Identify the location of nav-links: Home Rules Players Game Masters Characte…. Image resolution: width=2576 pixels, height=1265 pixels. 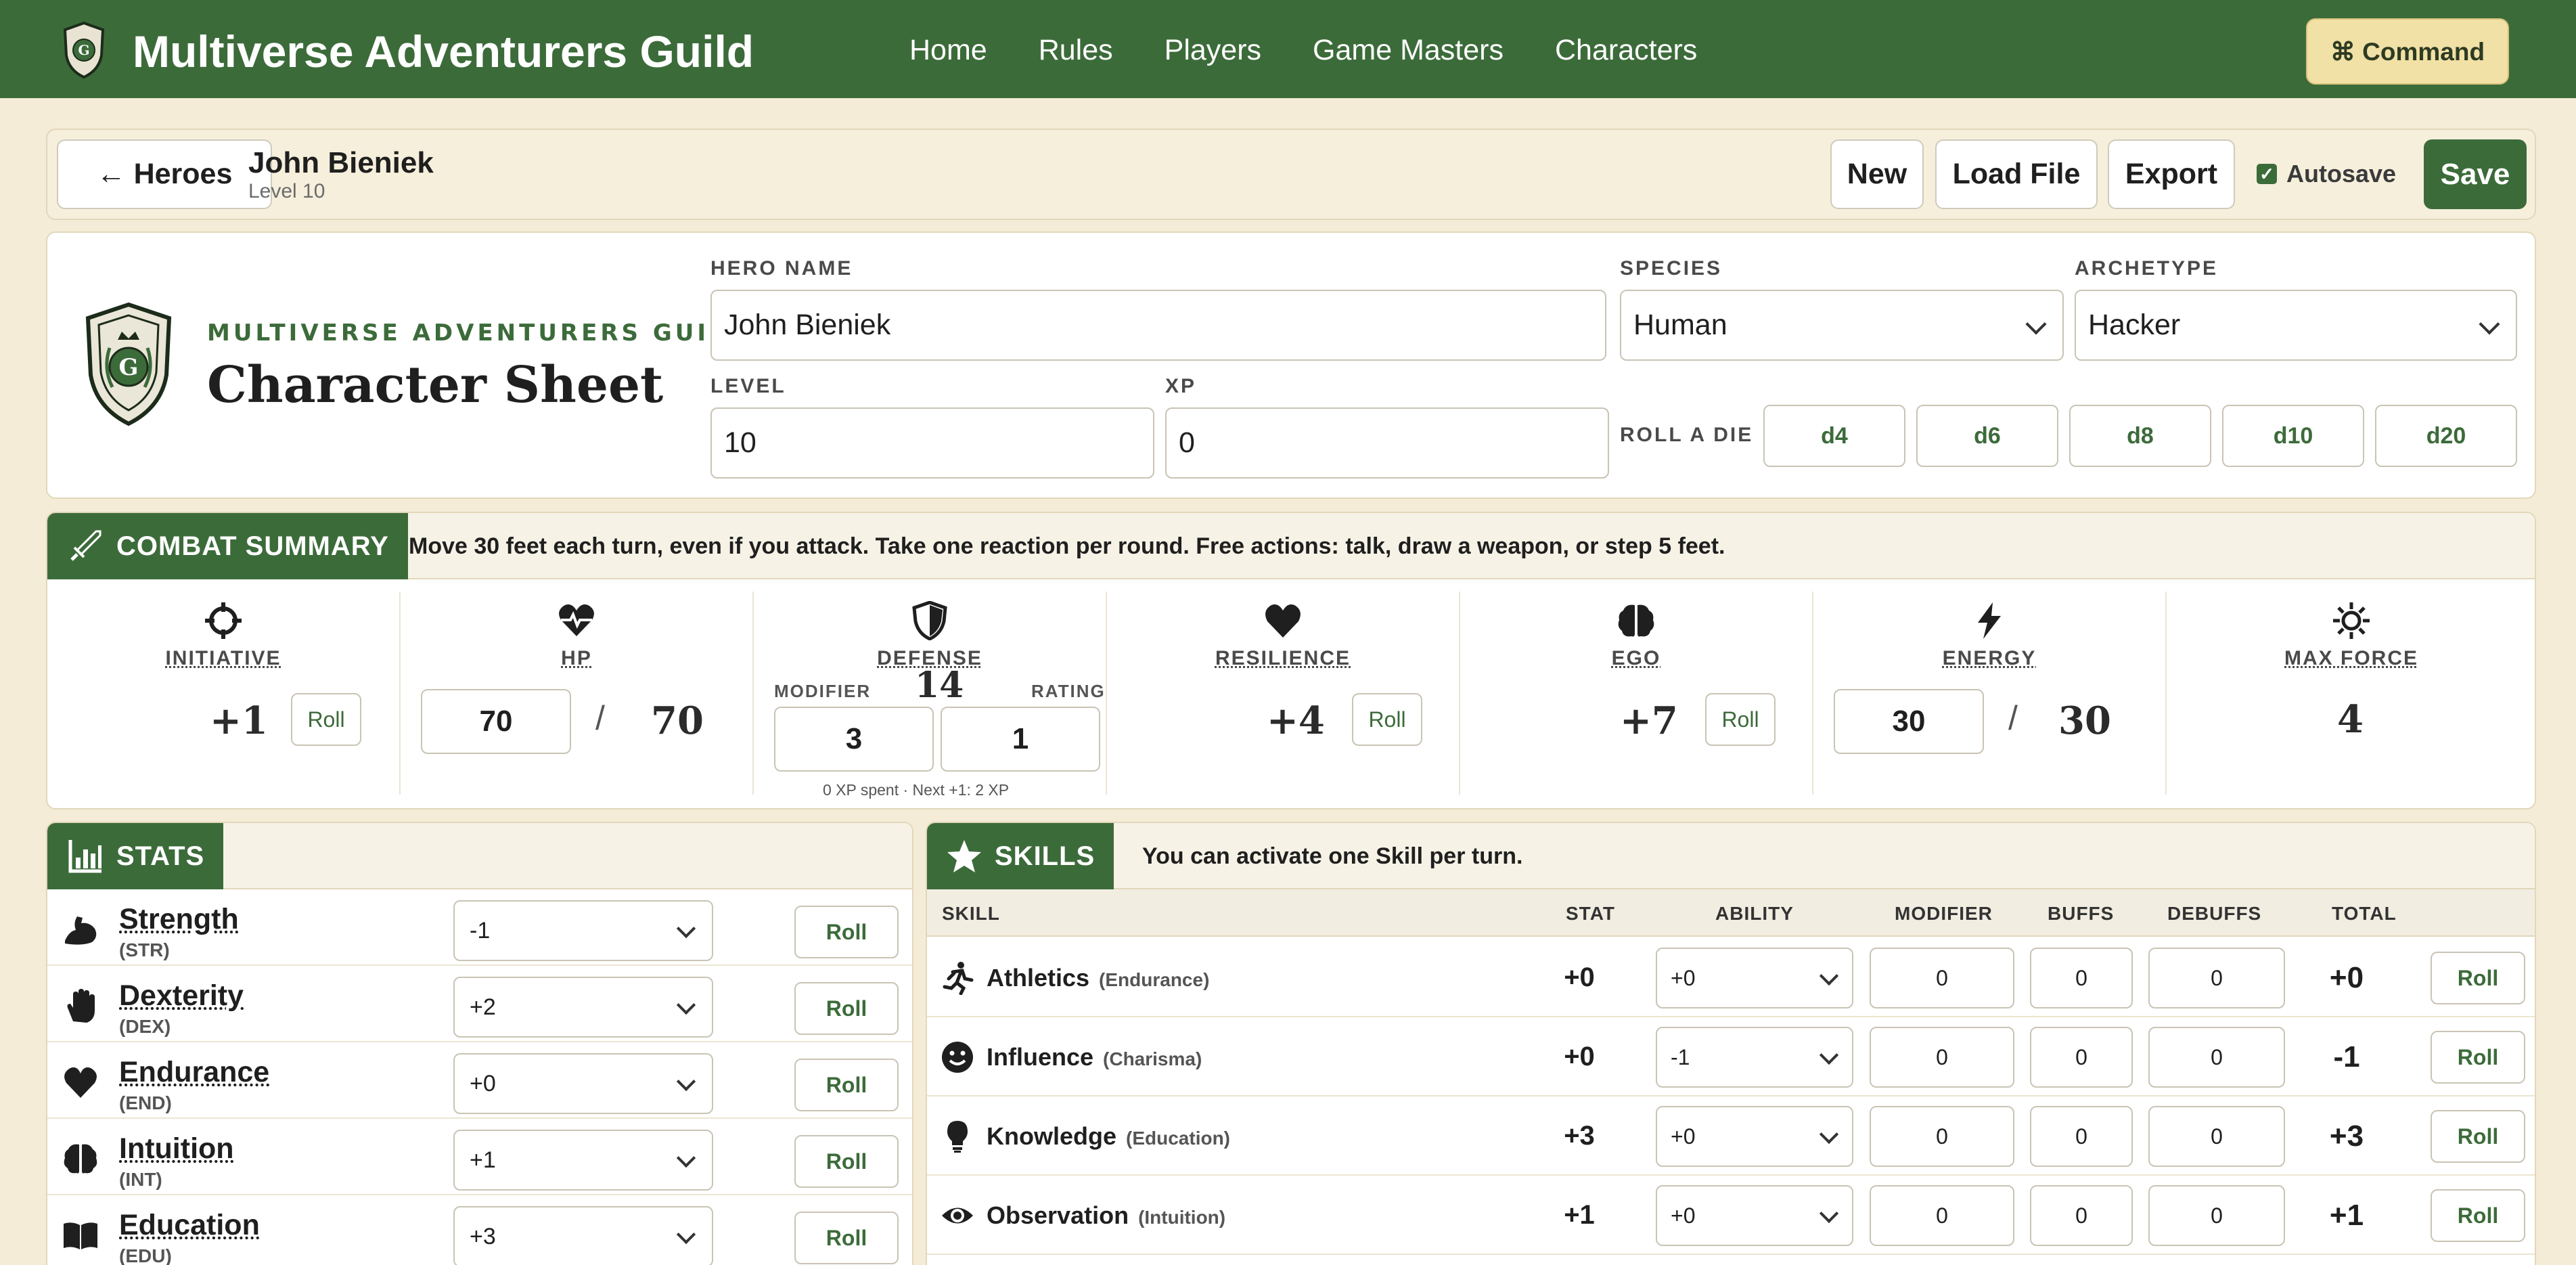
(1328, 50).